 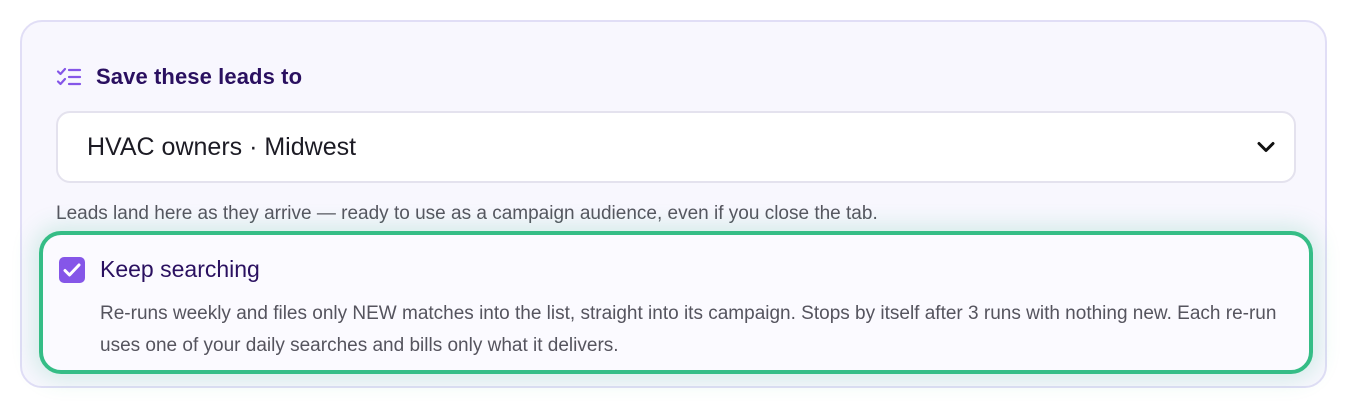 What do you see at coordinates (180, 269) in the screenshot?
I see `keep-searching-label: Keep searching` at bounding box center [180, 269].